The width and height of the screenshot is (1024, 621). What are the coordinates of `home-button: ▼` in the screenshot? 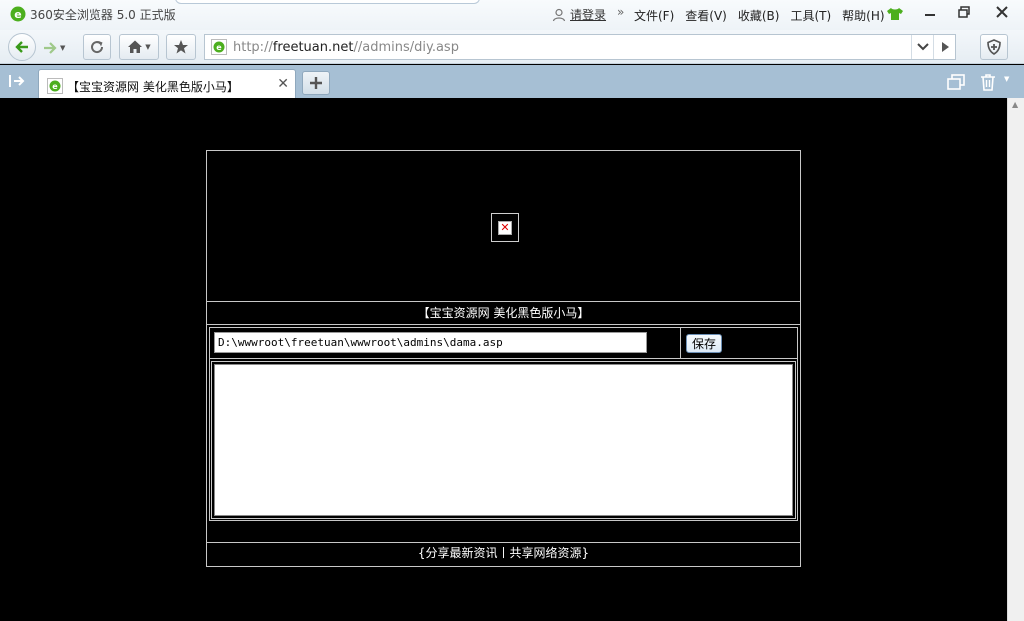 It's located at (139, 47).